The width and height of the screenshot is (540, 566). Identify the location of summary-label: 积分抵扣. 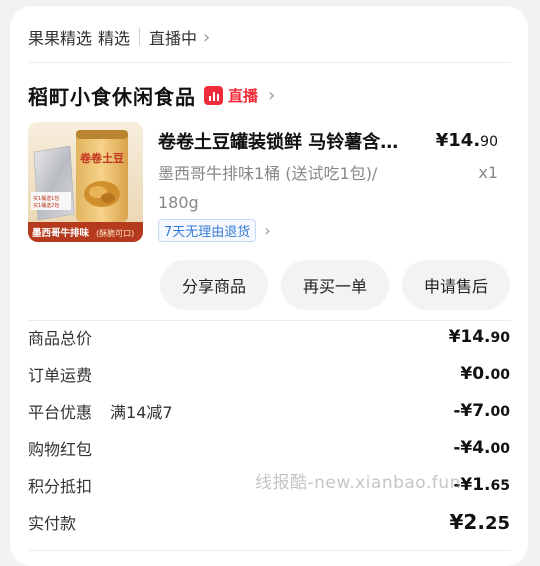
(60, 486).